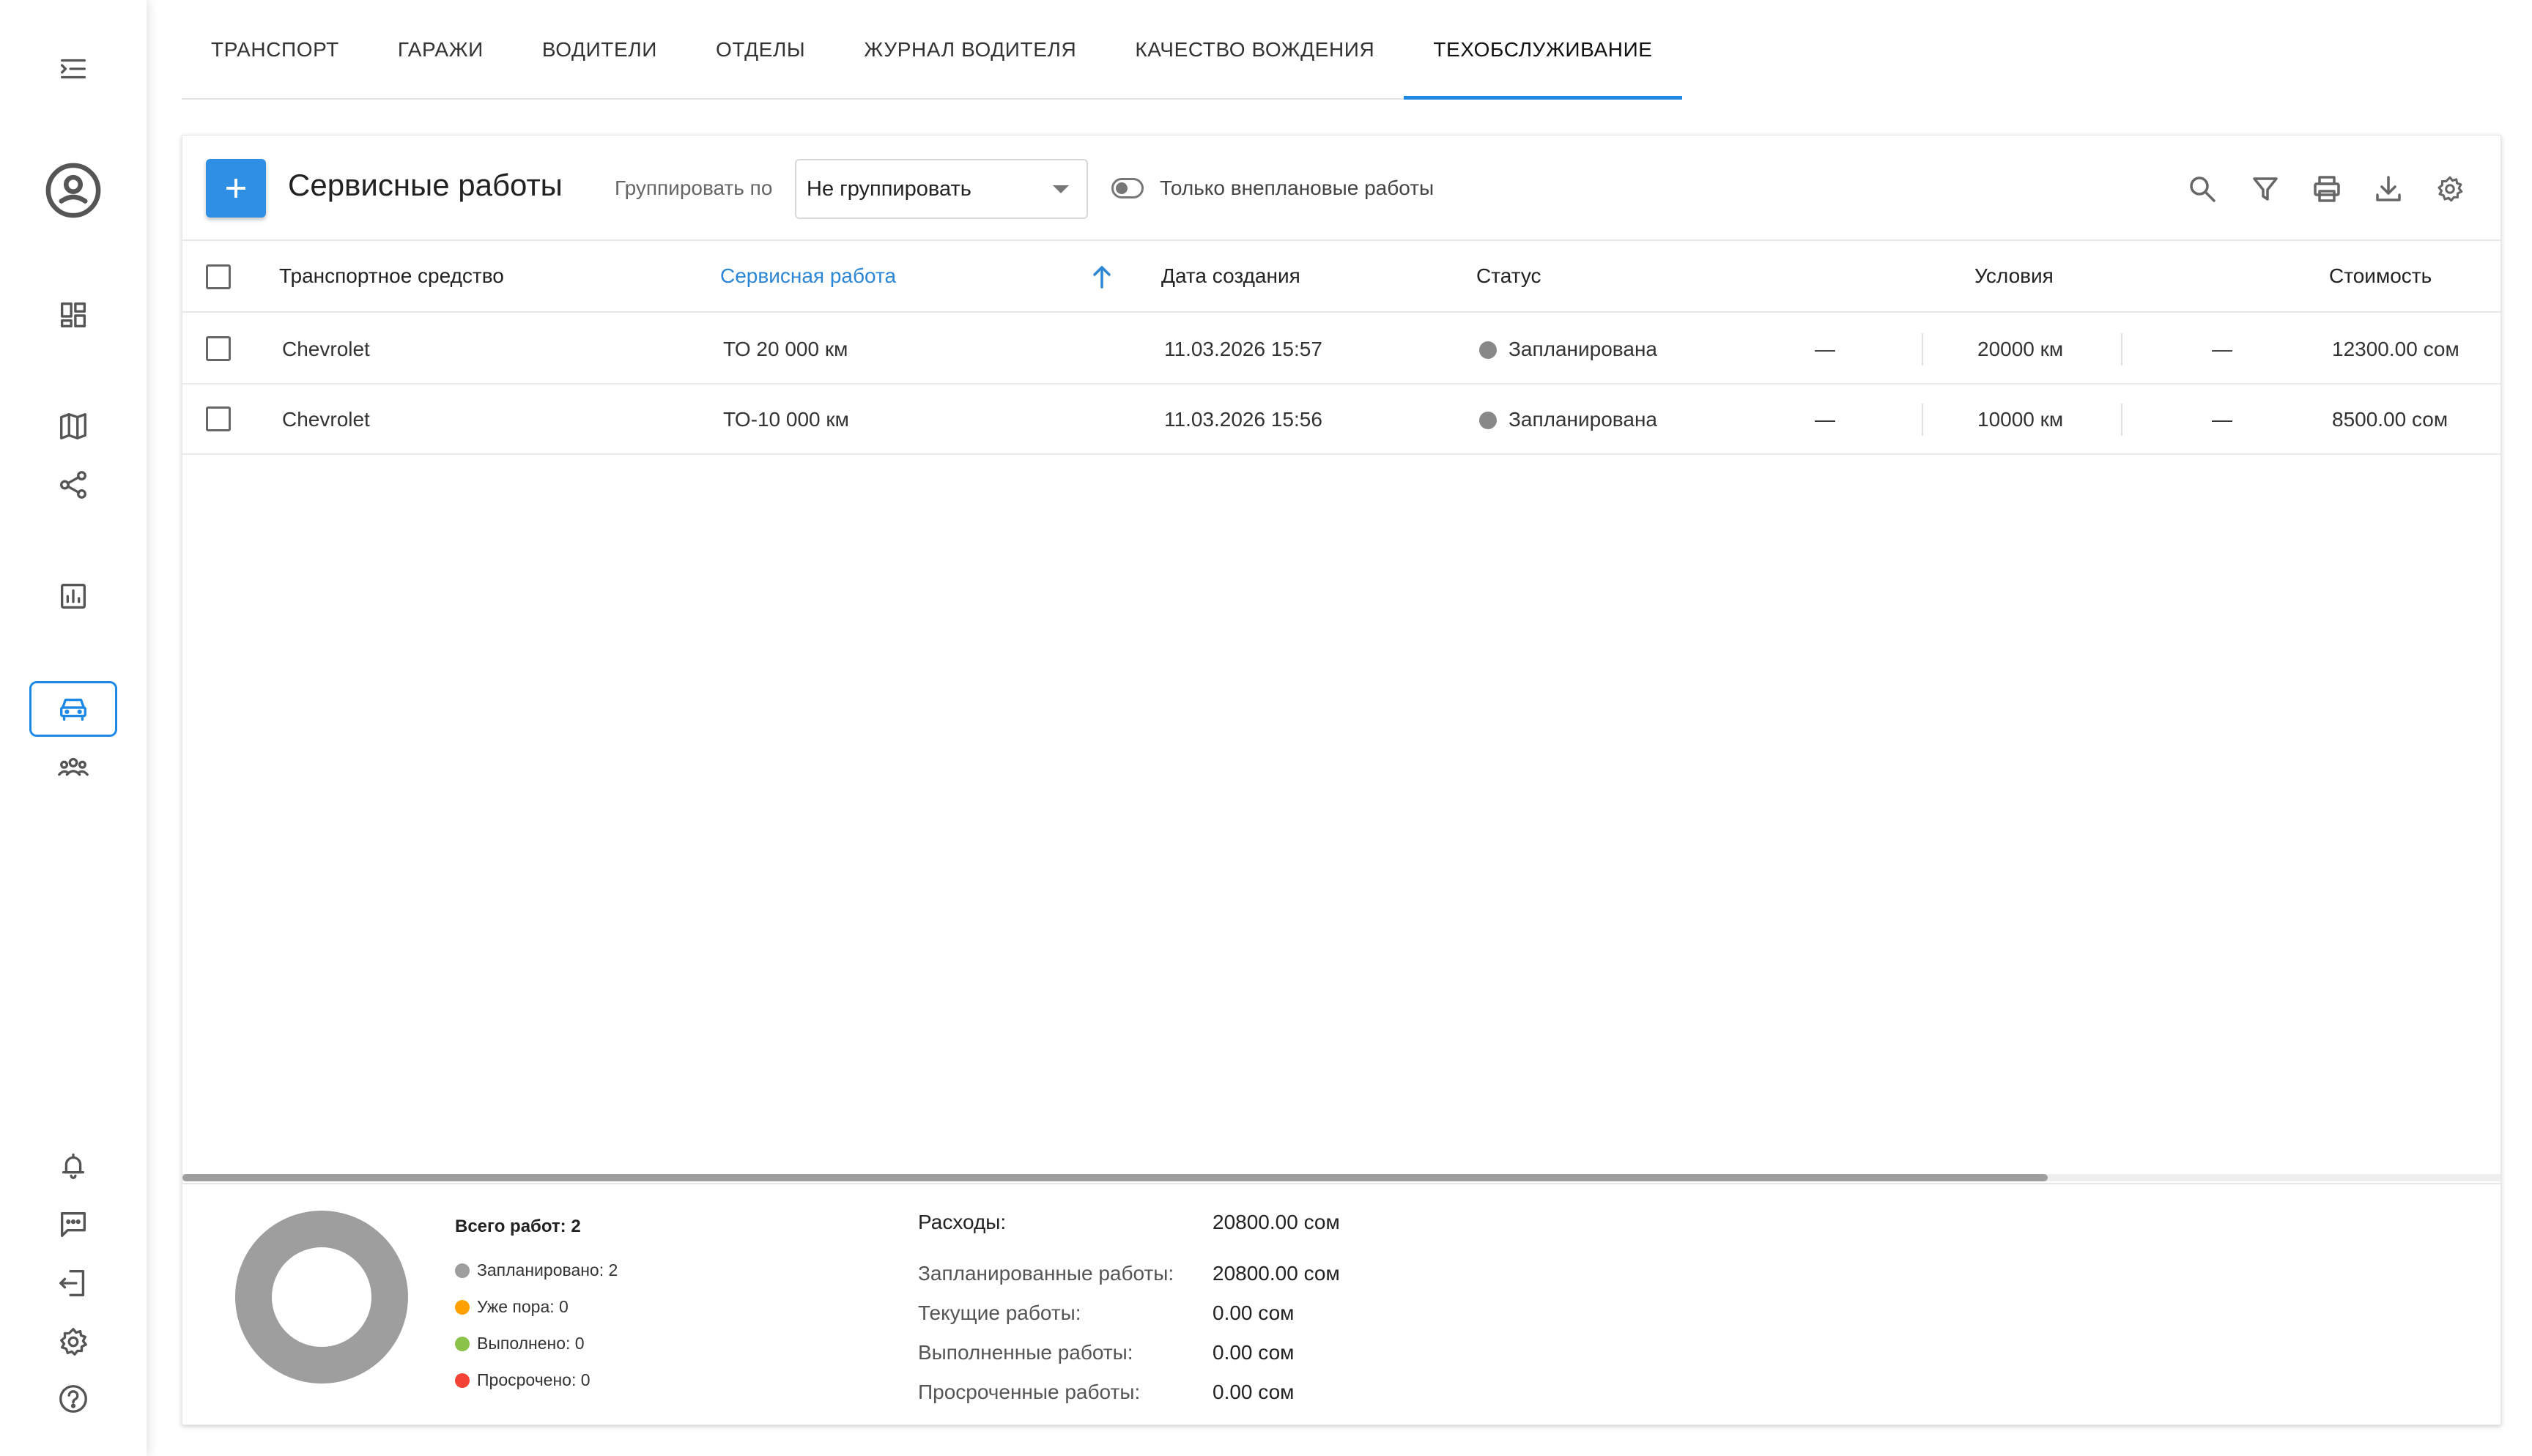  What do you see at coordinates (73, 709) in the screenshot?
I see `transport-button` at bounding box center [73, 709].